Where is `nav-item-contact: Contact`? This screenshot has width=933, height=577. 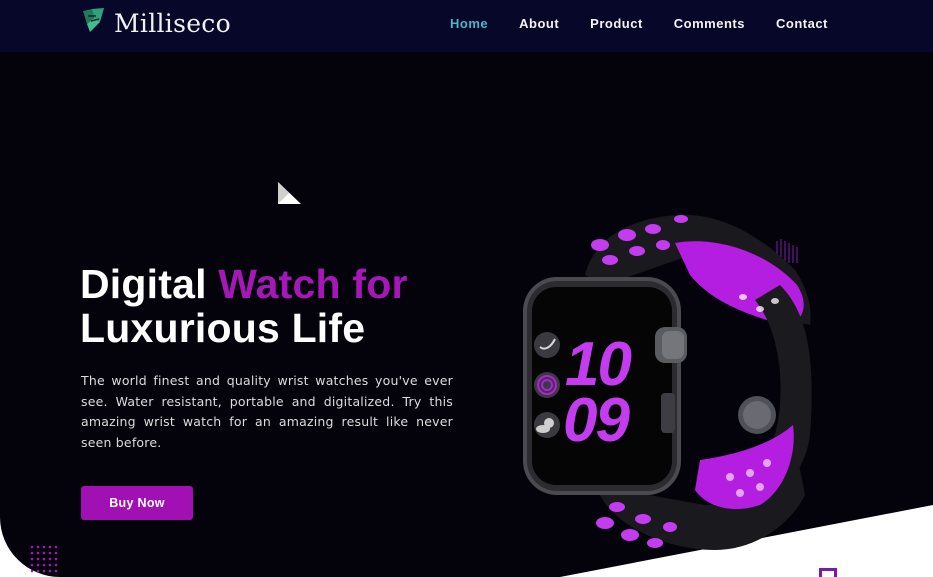 nav-item-contact: Contact is located at coordinates (802, 23).